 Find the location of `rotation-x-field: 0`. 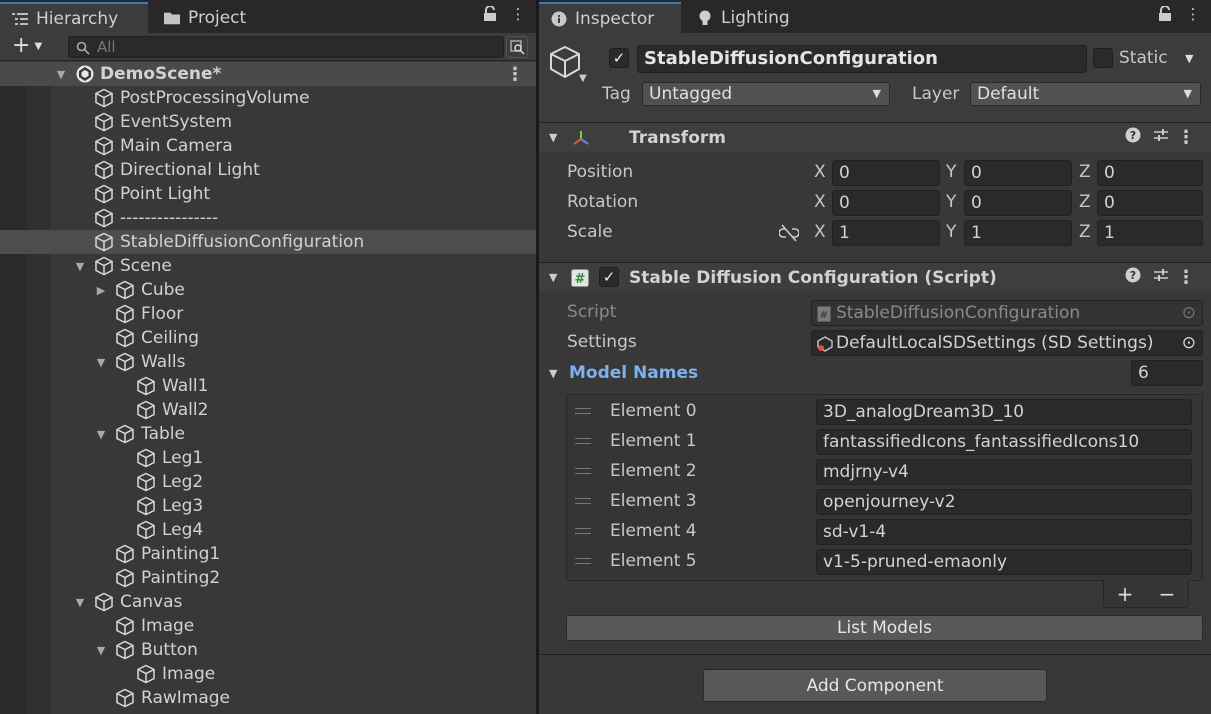

rotation-x-field: 0 is located at coordinates (886, 203).